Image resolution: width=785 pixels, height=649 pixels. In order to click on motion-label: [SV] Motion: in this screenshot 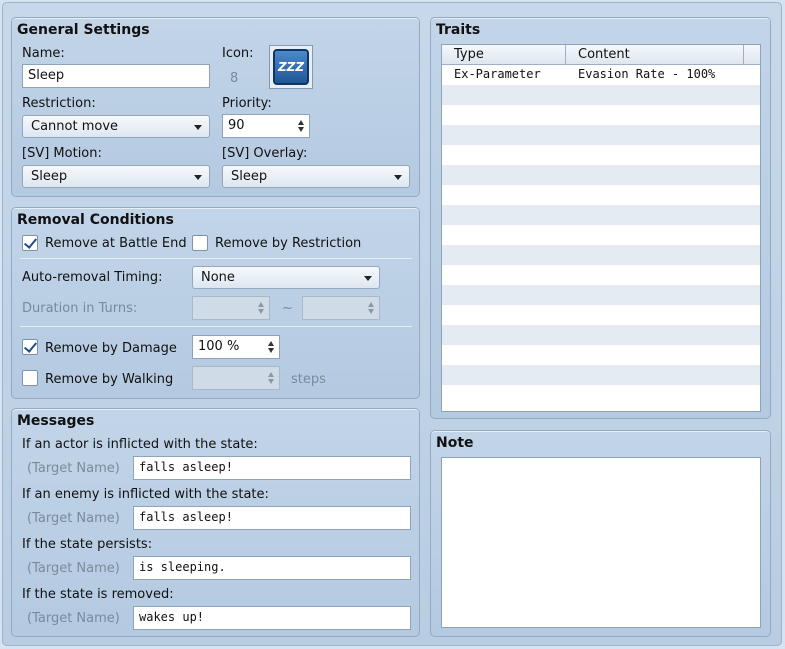, I will do `click(62, 153)`.